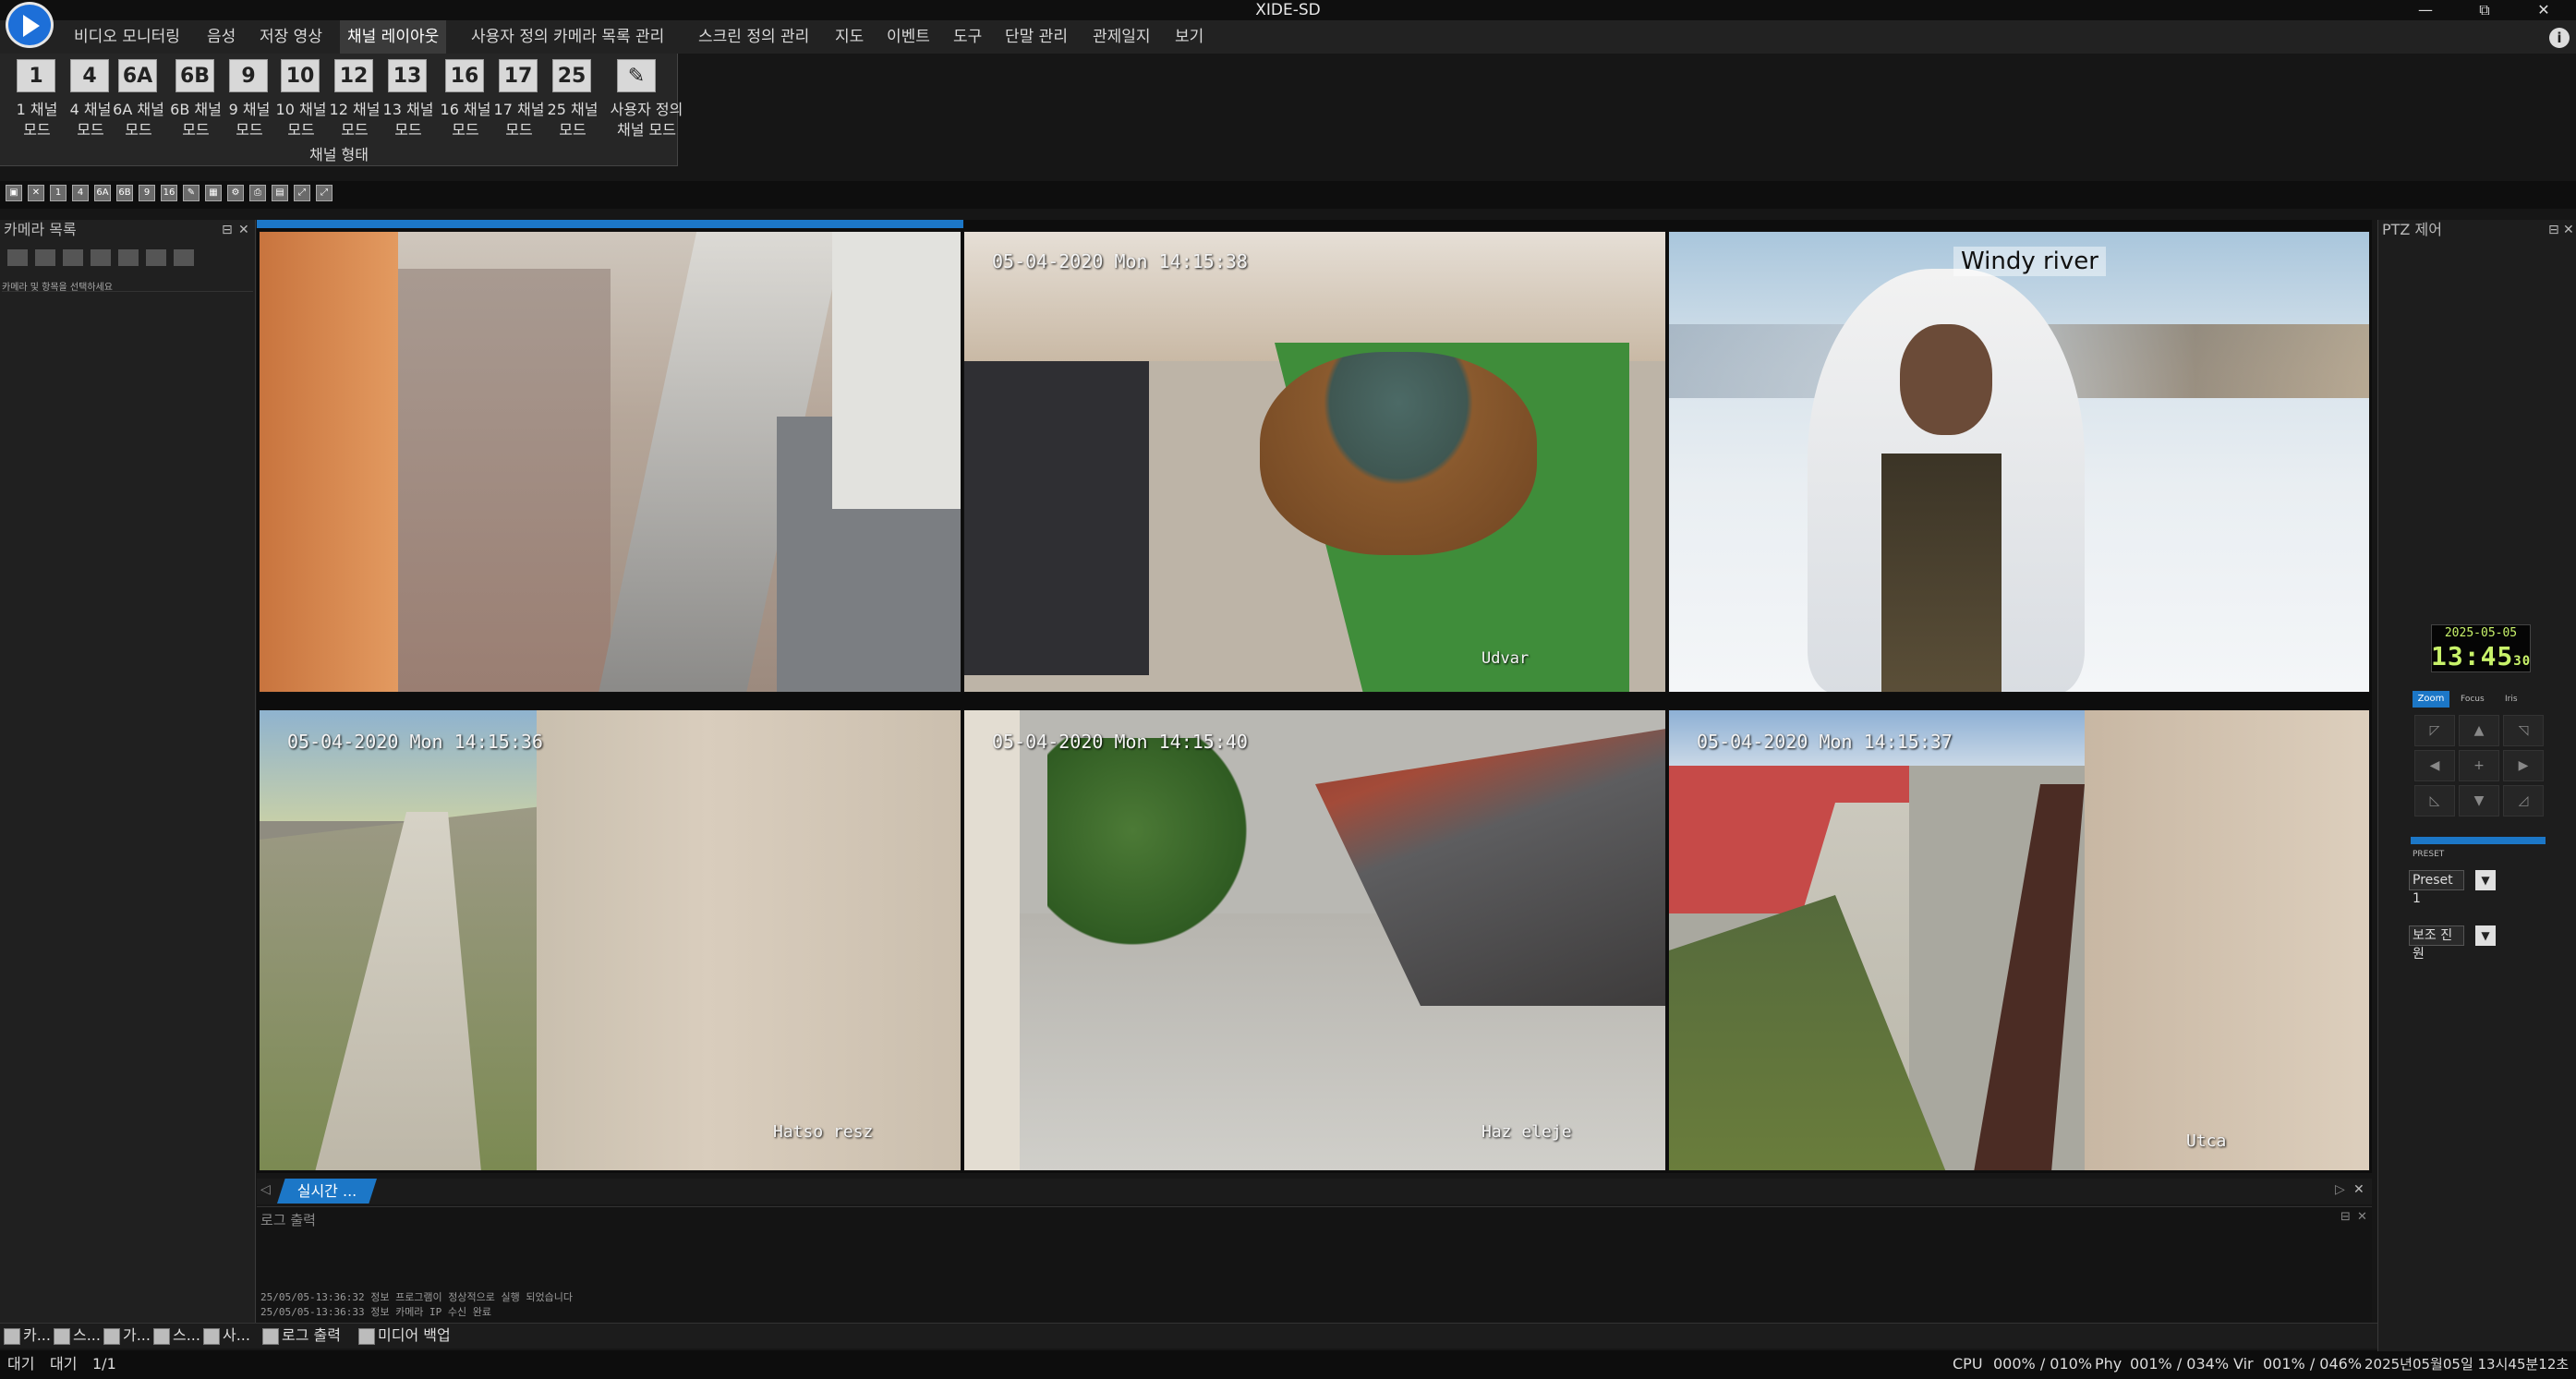 The image size is (2576, 1379). Describe the element at coordinates (404, 1336) in the screenshot. I see `tab-media-backup: 미디어 백업` at that location.